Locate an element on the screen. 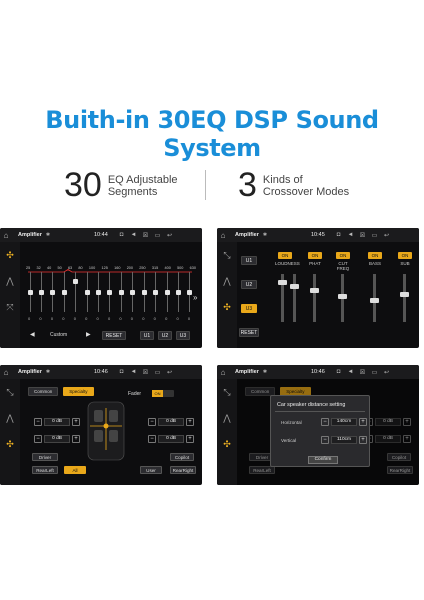 The width and height of the screenshot is (424, 600). rearleft-button: RearLeft is located at coordinates (45, 470).